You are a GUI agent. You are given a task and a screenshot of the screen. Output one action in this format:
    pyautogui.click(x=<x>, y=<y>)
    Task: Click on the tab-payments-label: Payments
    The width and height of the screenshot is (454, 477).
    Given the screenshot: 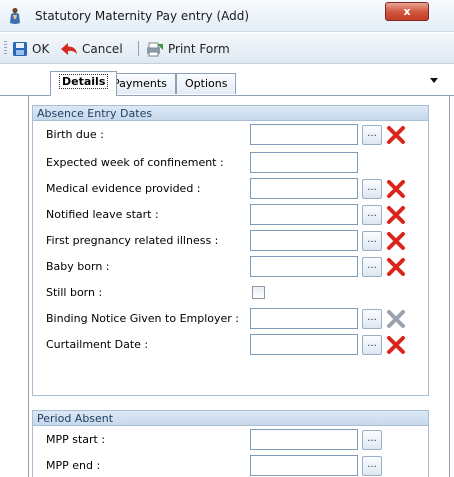 What is the action you would take?
    pyautogui.click(x=140, y=83)
    